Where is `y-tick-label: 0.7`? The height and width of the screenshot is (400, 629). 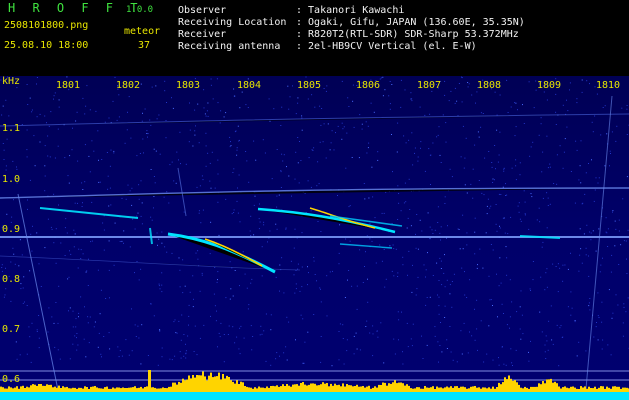 y-tick-label: 0.7 is located at coordinates (11, 329).